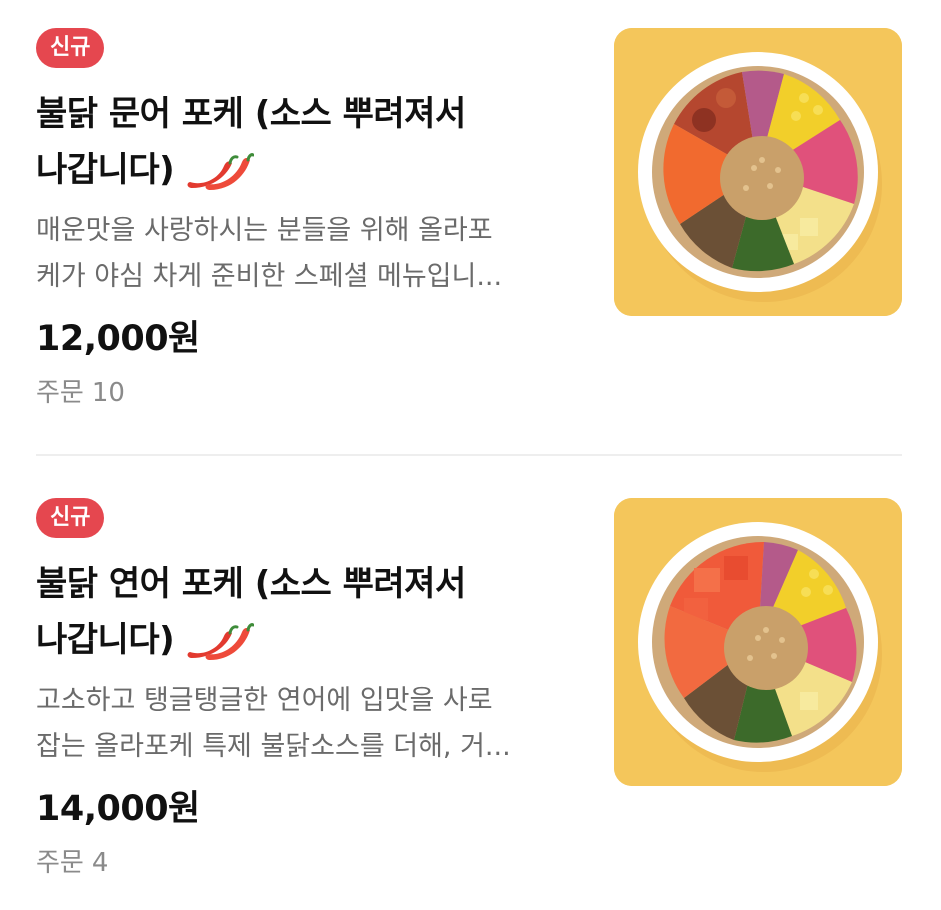 The width and height of the screenshot is (941, 910). I want to click on menu-description-line1: 매운맛을 사랑하시는 분들을 위해 올라포, so click(264, 230).